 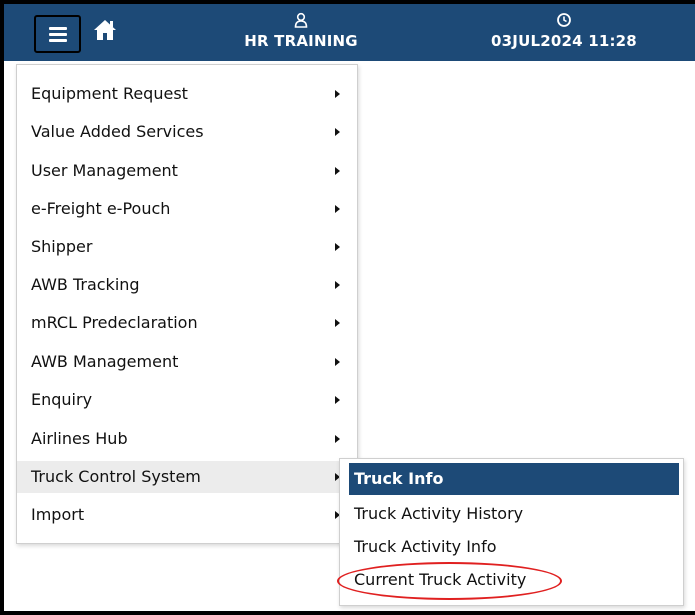 I want to click on menu-item-label: Airlines Hub, so click(x=79, y=438).